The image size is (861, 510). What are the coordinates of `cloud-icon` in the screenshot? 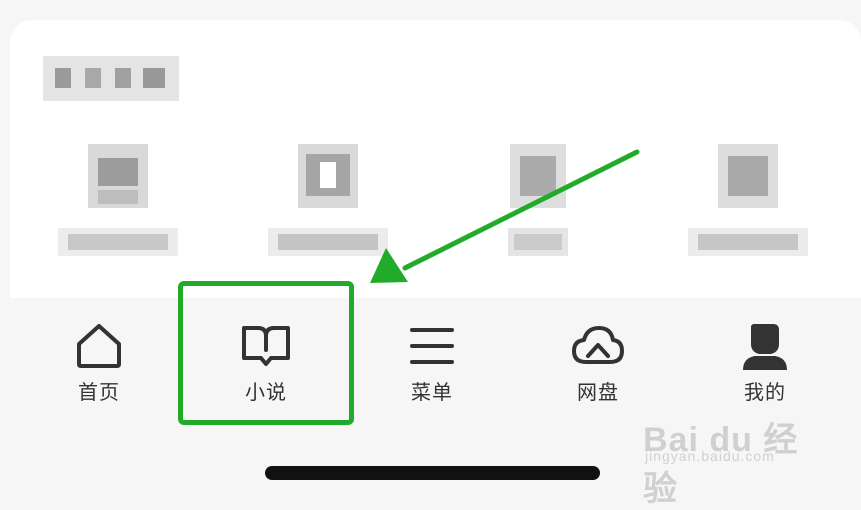 It's located at (598, 345).